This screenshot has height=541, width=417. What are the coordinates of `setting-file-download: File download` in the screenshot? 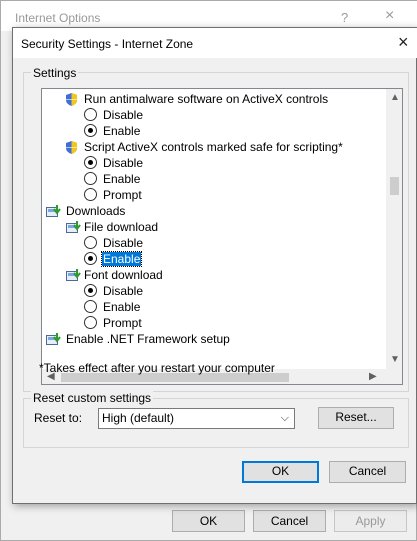 It's located at (121, 227).